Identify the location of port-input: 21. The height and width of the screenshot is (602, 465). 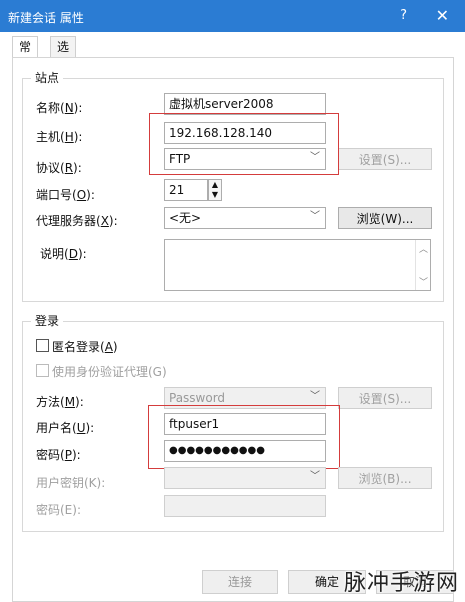
(186, 190).